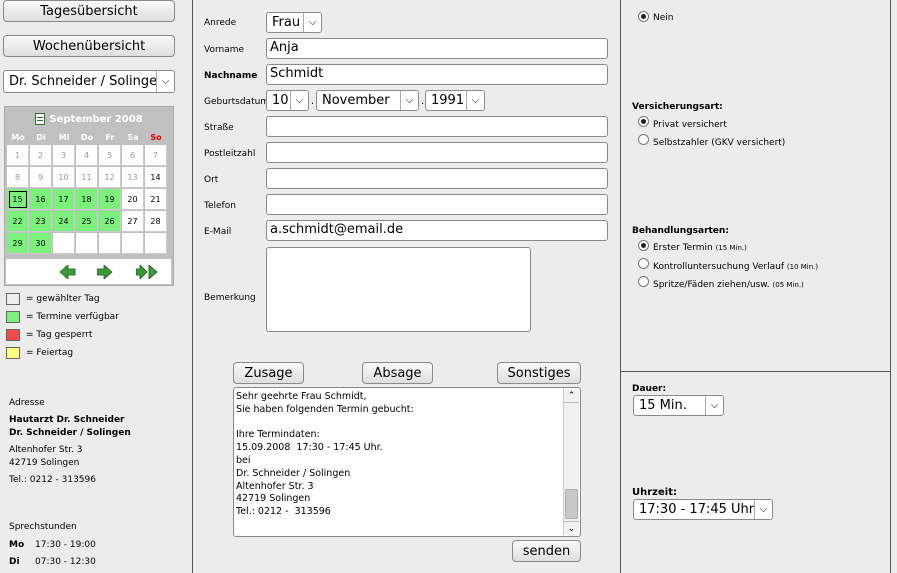 The image size is (897, 573). What do you see at coordinates (110, 221) in the screenshot?
I see `calendar-day: 26` at bounding box center [110, 221].